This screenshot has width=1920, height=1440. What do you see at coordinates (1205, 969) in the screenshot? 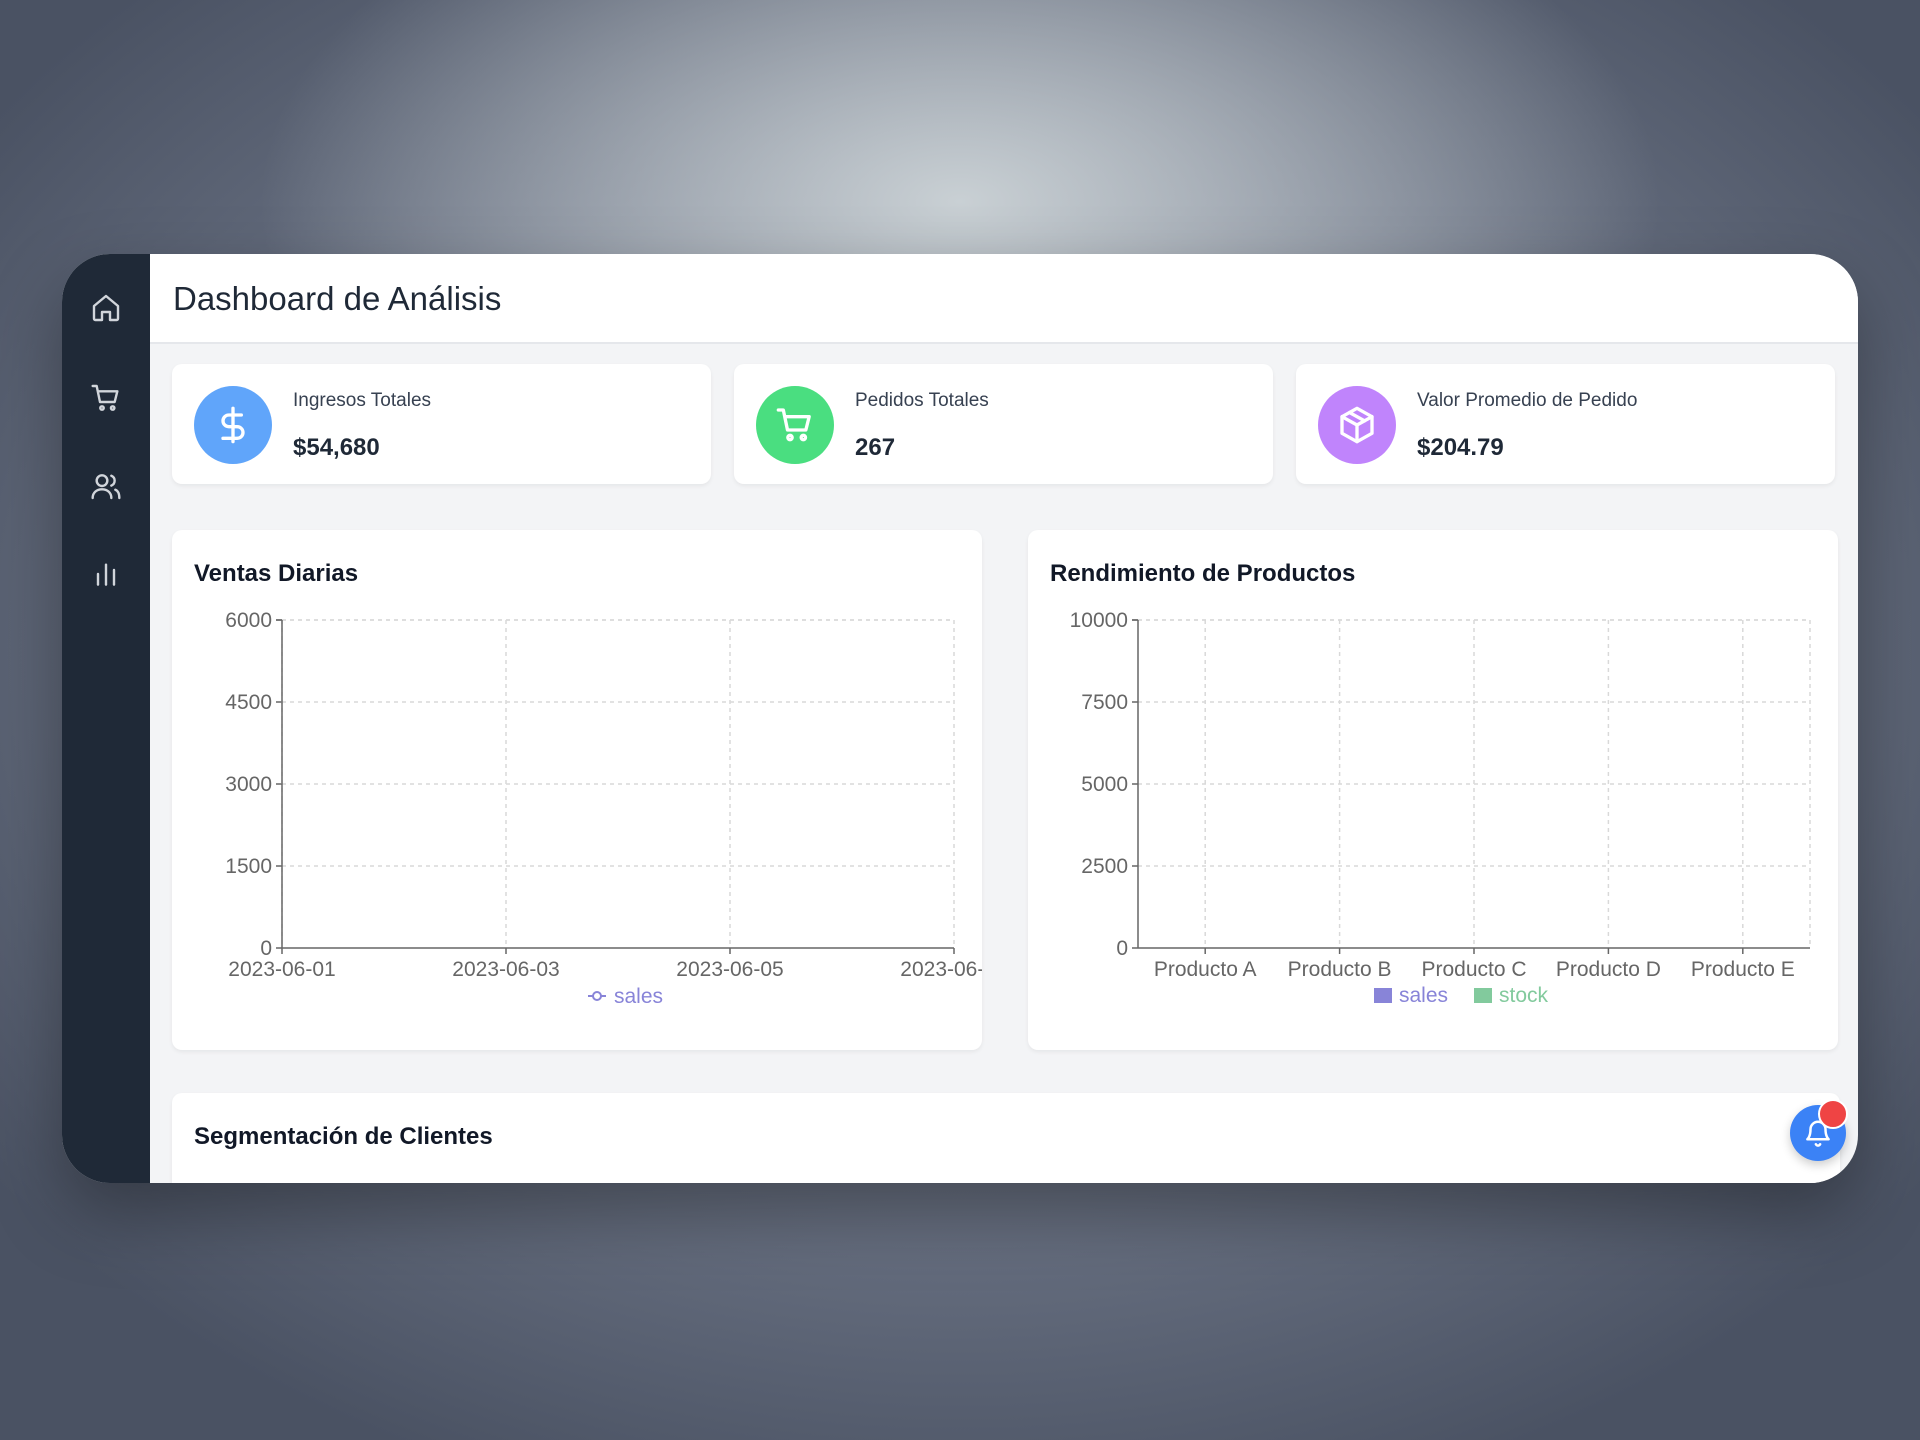
I see `x-tick-label: Producto A` at bounding box center [1205, 969].